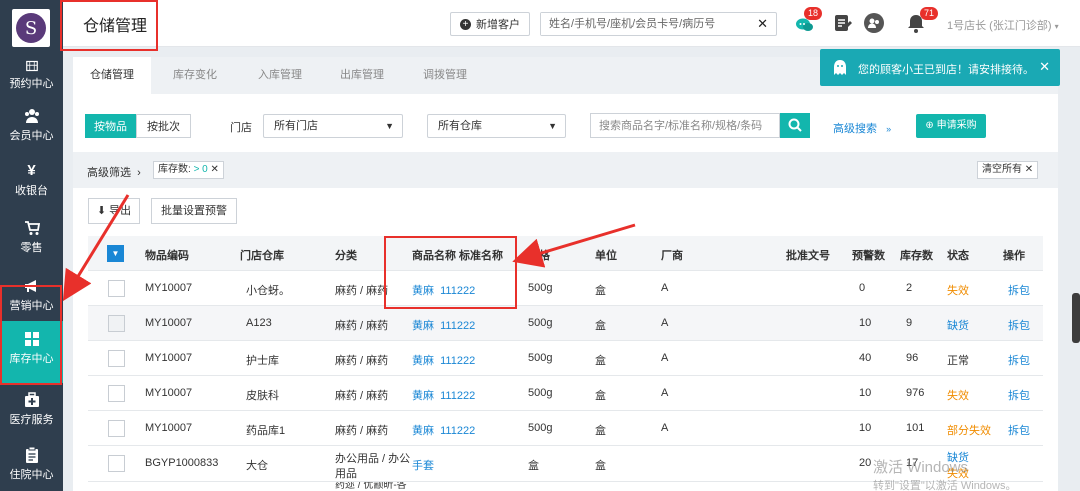 This screenshot has height=491, width=1080. I want to click on annotation-arrows, so click(349, 248).